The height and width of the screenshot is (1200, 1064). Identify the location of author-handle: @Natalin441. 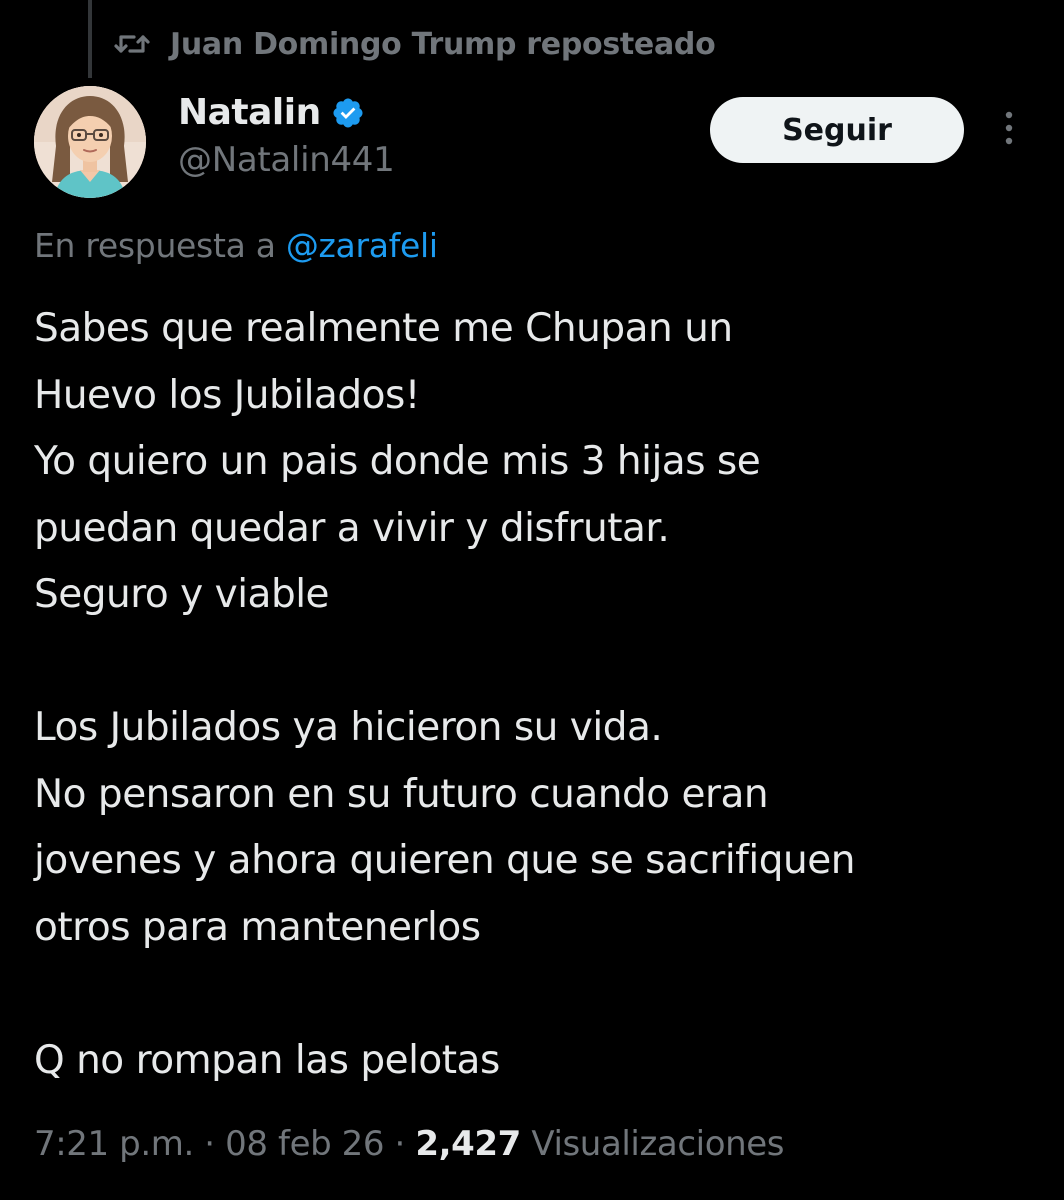
(286, 160).